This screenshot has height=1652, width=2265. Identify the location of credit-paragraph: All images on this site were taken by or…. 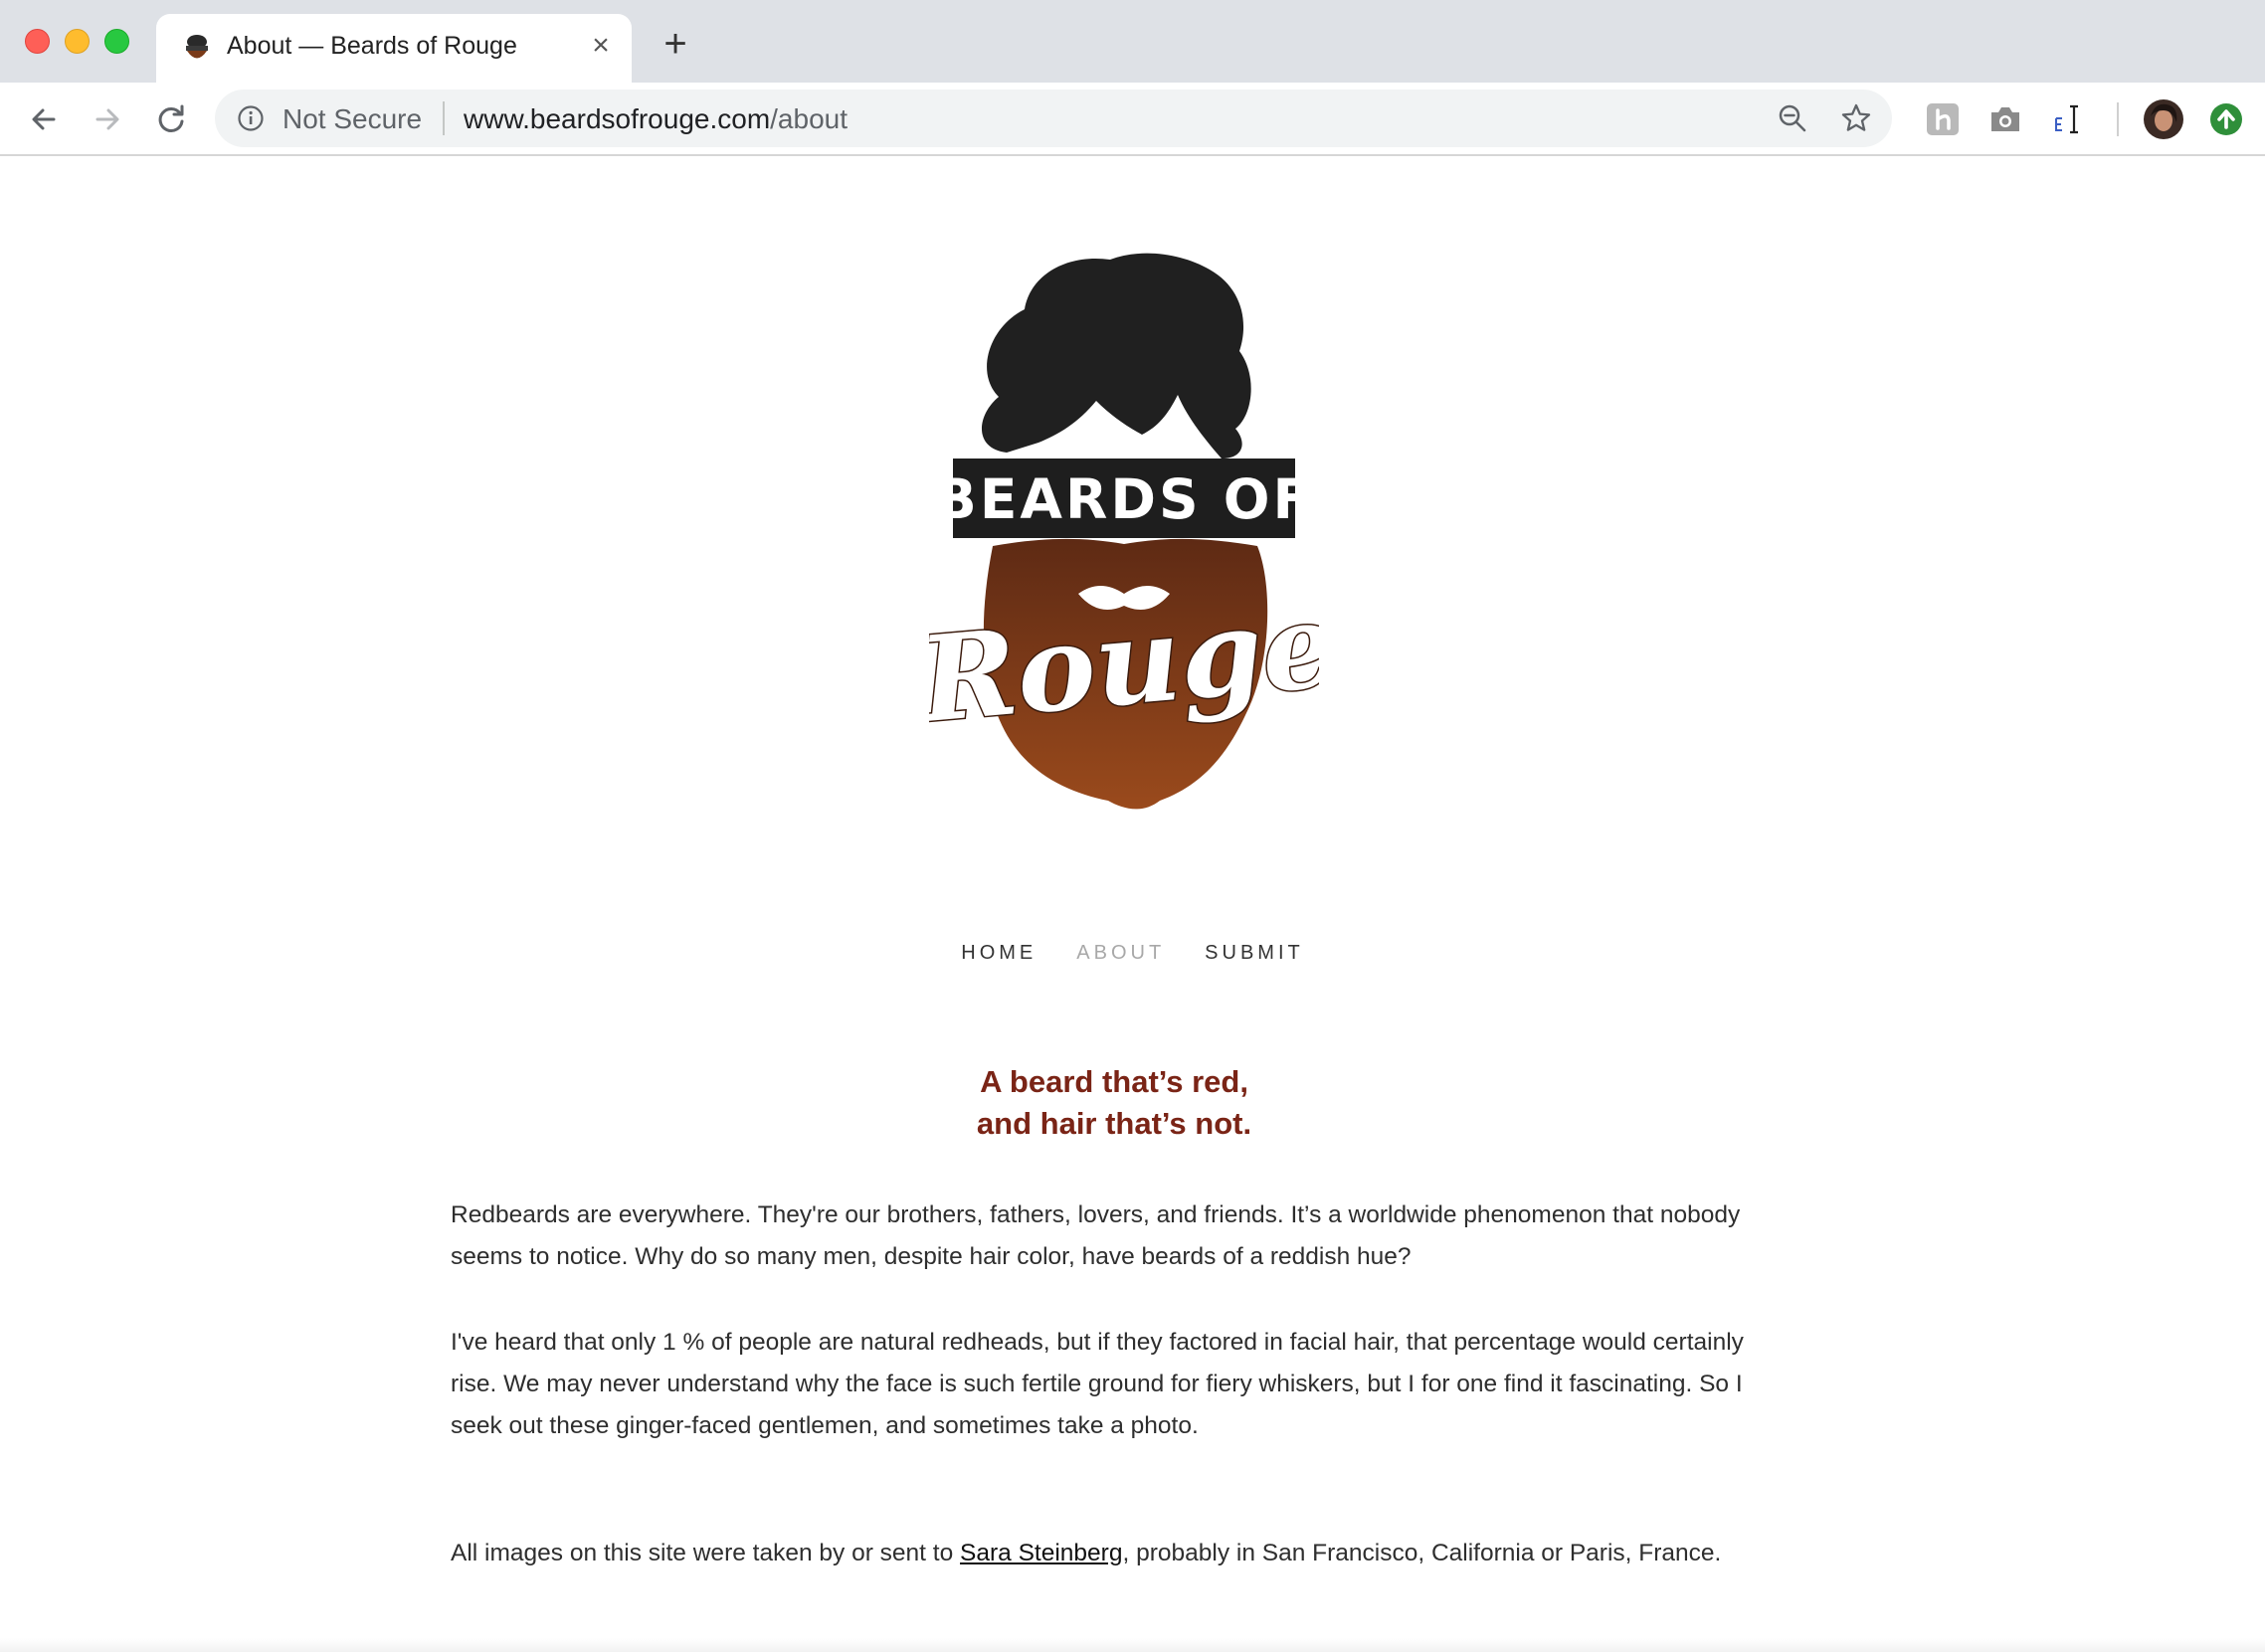
(1117, 1553).